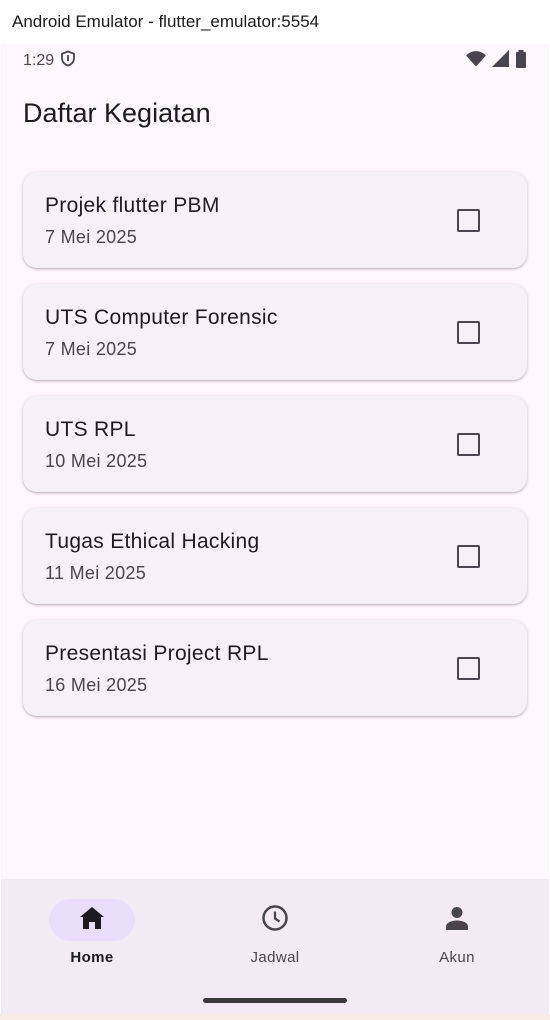 The height and width of the screenshot is (1020, 550). What do you see at coordinates (132, 205) in the screenshot?
I see `task-title: Projek flutter PBM` at bounding box center [132, 205].